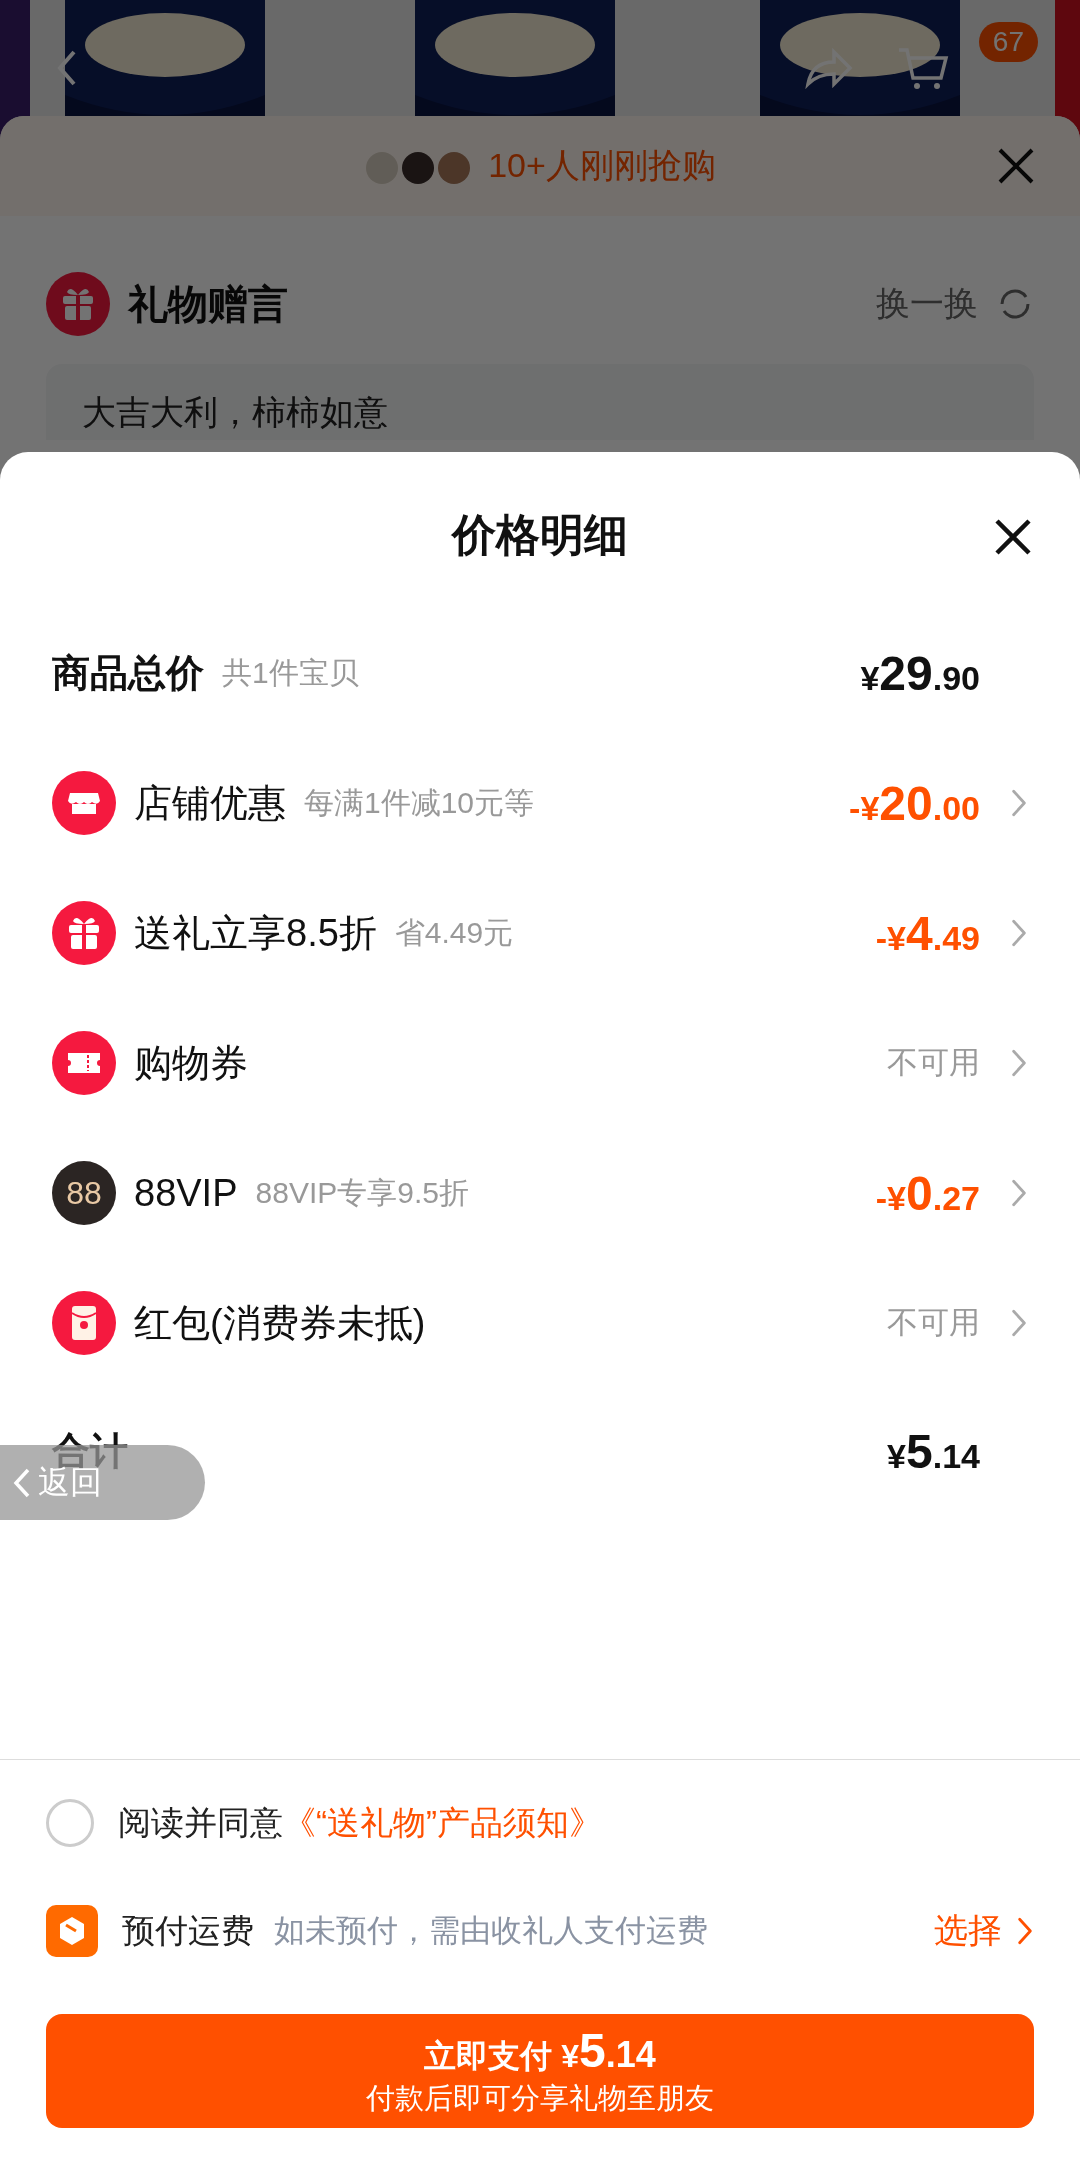  Describe the element at coordinates (419, 802) in the screenshot. I see `row-note: 每满1件减10元等` at that location.